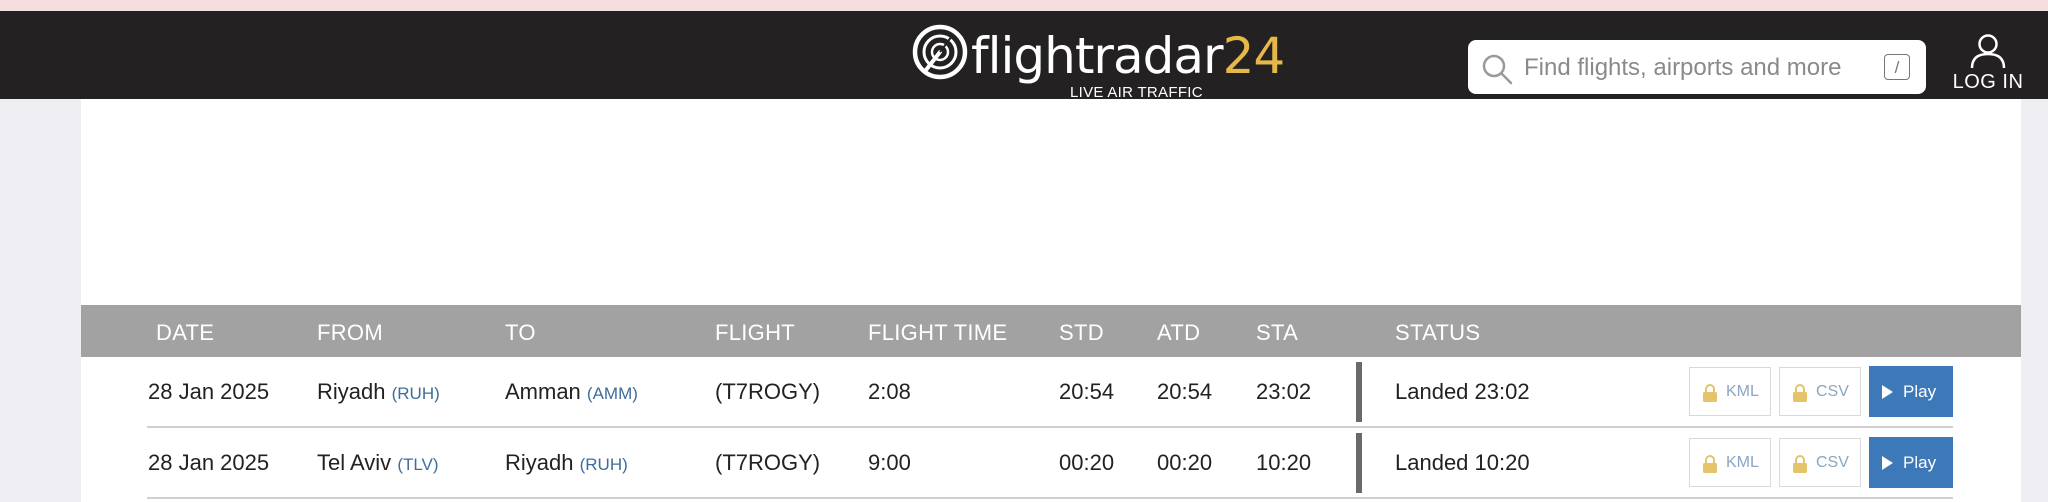  I want to click on row-from: Riyadh (RUH), so click(378, 392).